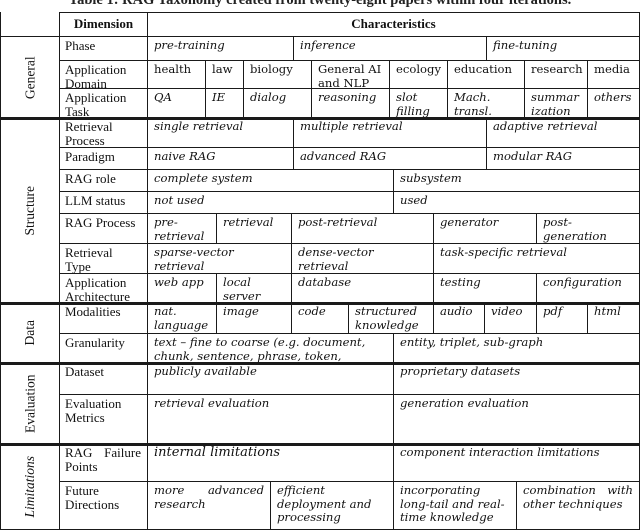 The height and width of the screenshot is (530, 640). Describe the element at coordinates (556, 103) in the screenshot. I see `characteristic-cell: summar ization` at that location.